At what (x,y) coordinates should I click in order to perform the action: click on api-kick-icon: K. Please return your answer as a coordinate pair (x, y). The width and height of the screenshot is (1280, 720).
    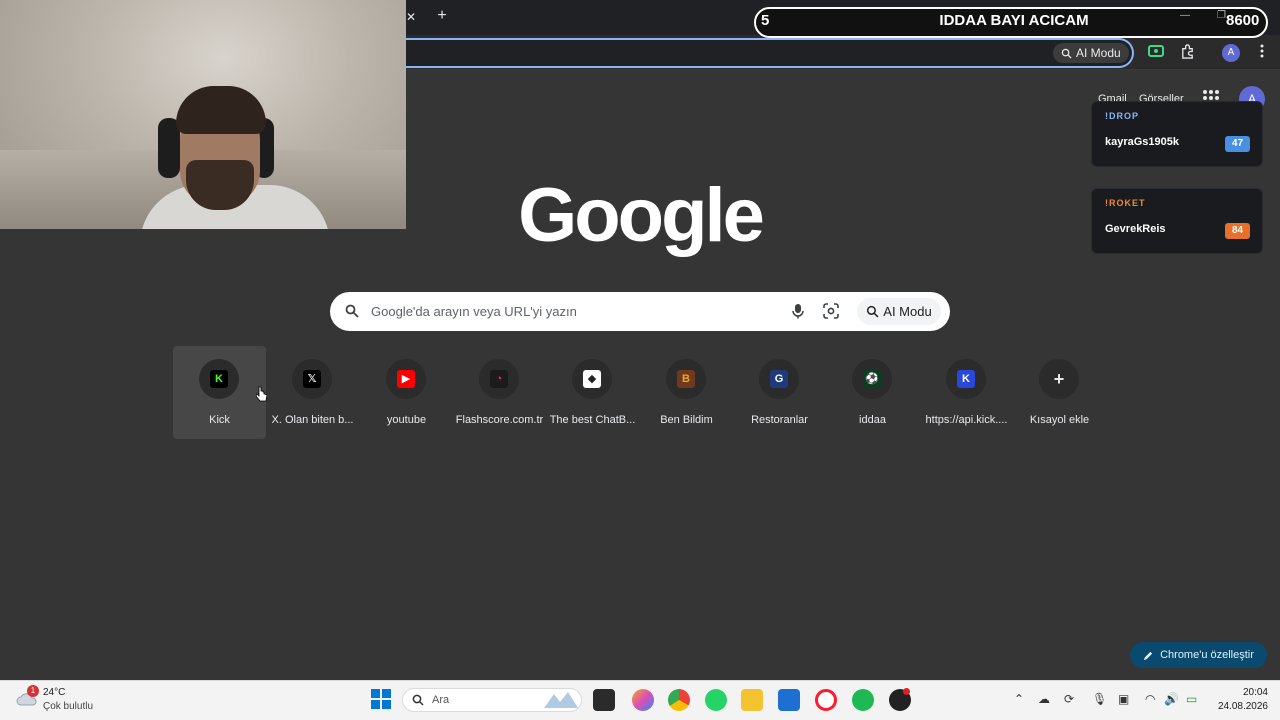
    Looking at the image, I should click on (966, 379).